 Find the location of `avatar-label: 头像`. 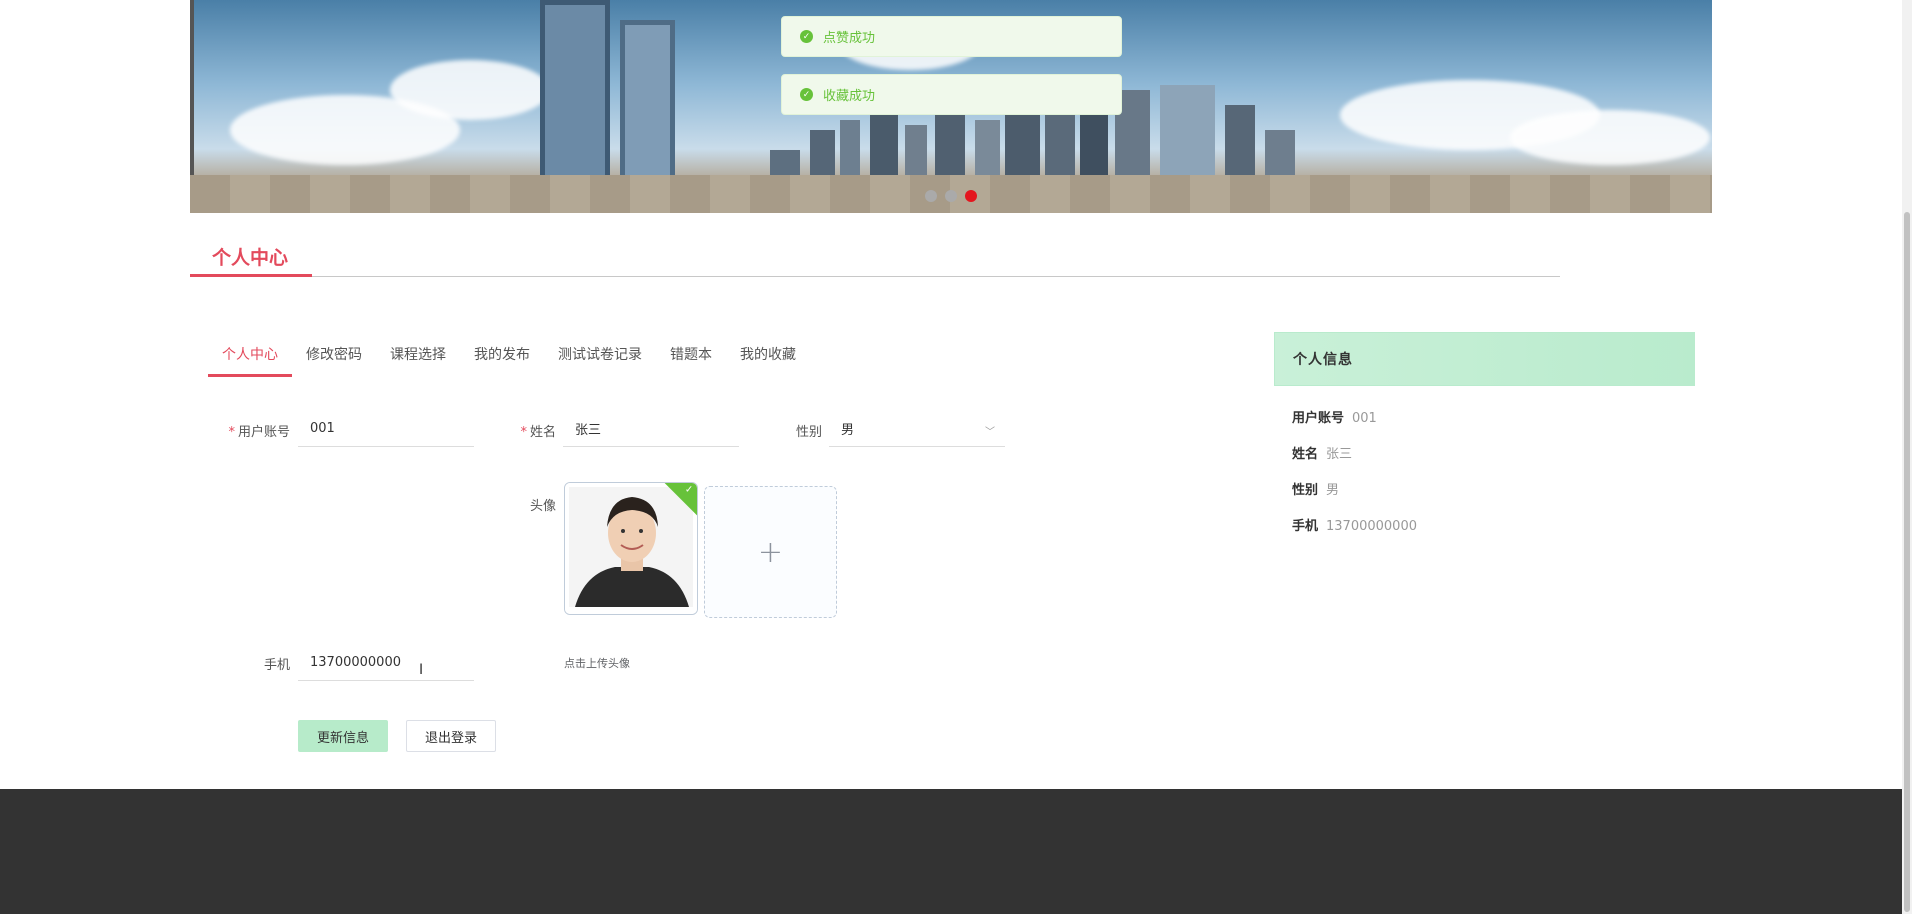

avatar-label: 头像 is located at coordinates (542, 506).